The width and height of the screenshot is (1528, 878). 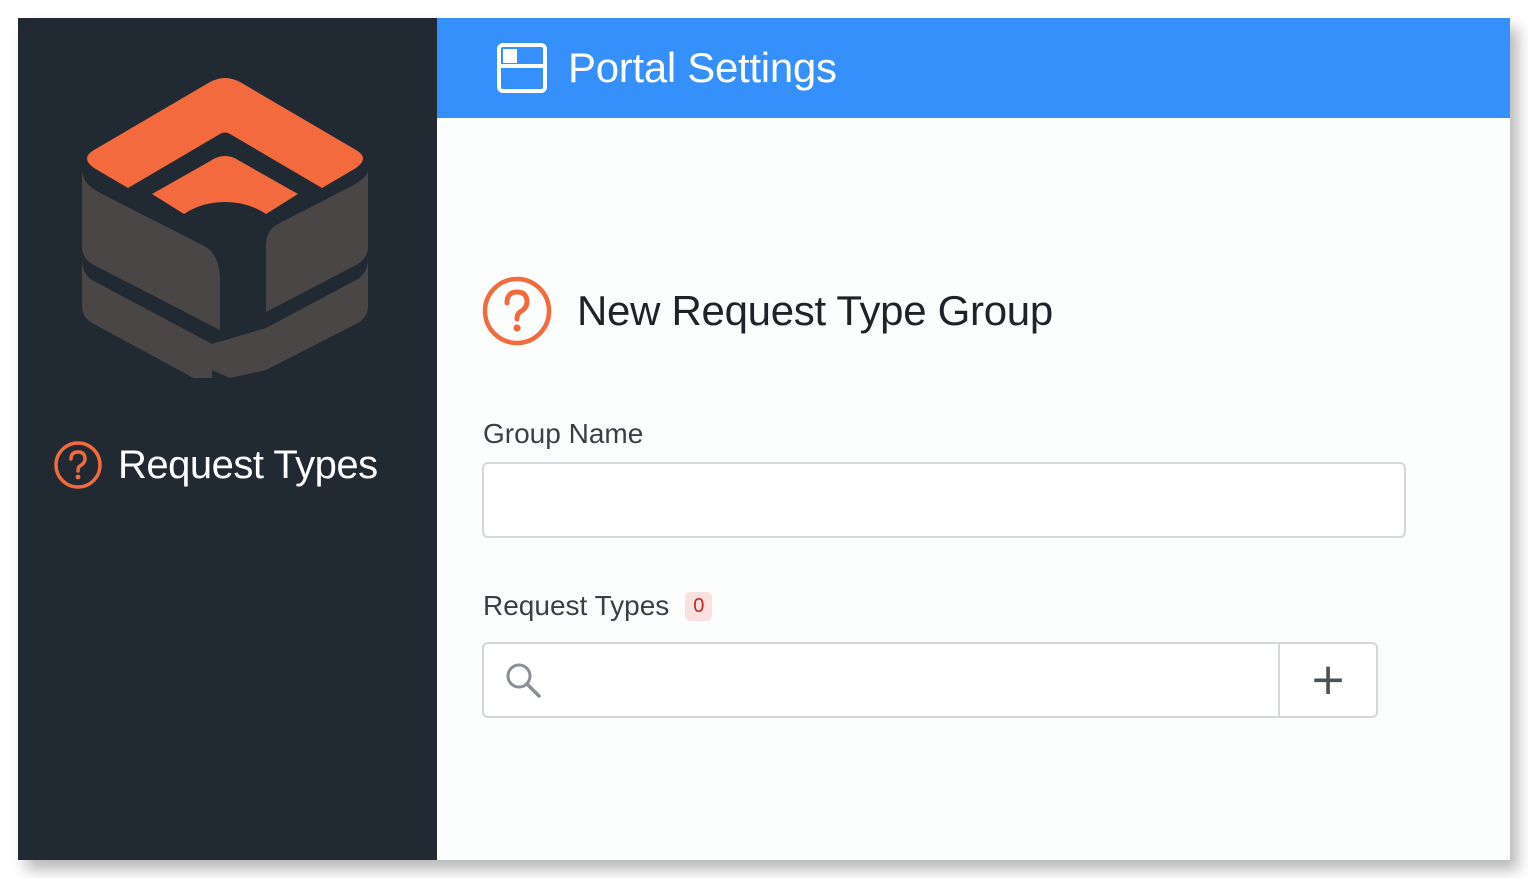 I want to click on request-types-label-row: Request Types 0, so click(x=598, y=606).